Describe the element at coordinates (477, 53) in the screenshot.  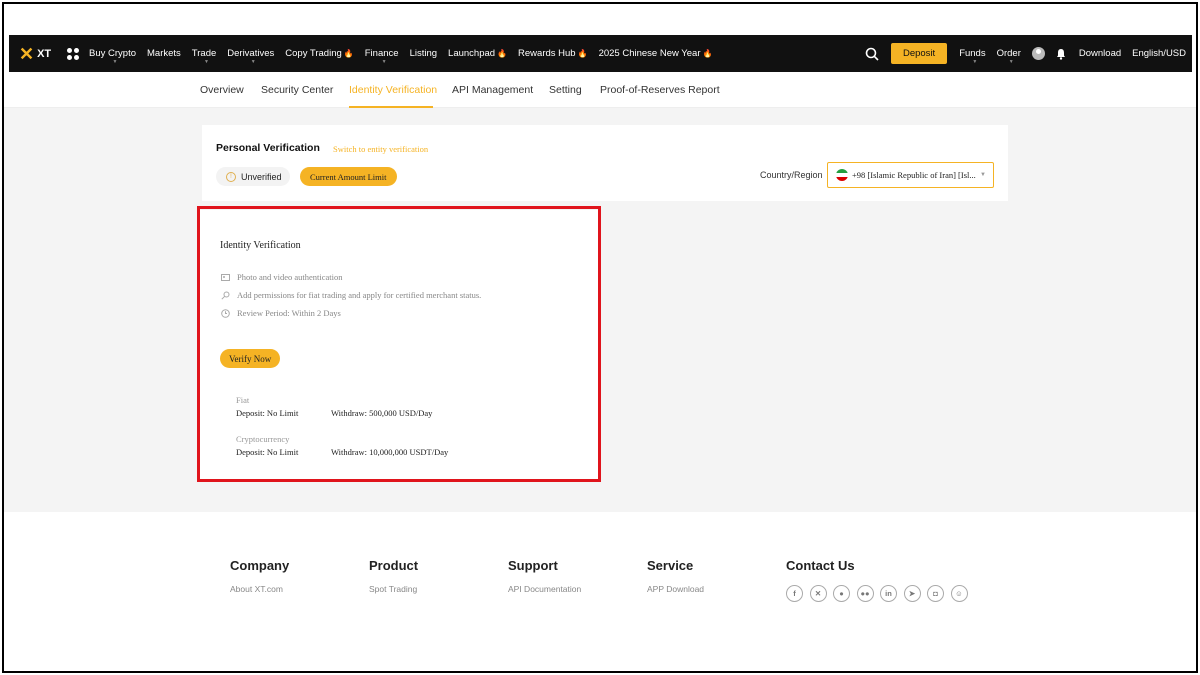
I see `nav-launchpad: Launchpad 🔥` at that location.